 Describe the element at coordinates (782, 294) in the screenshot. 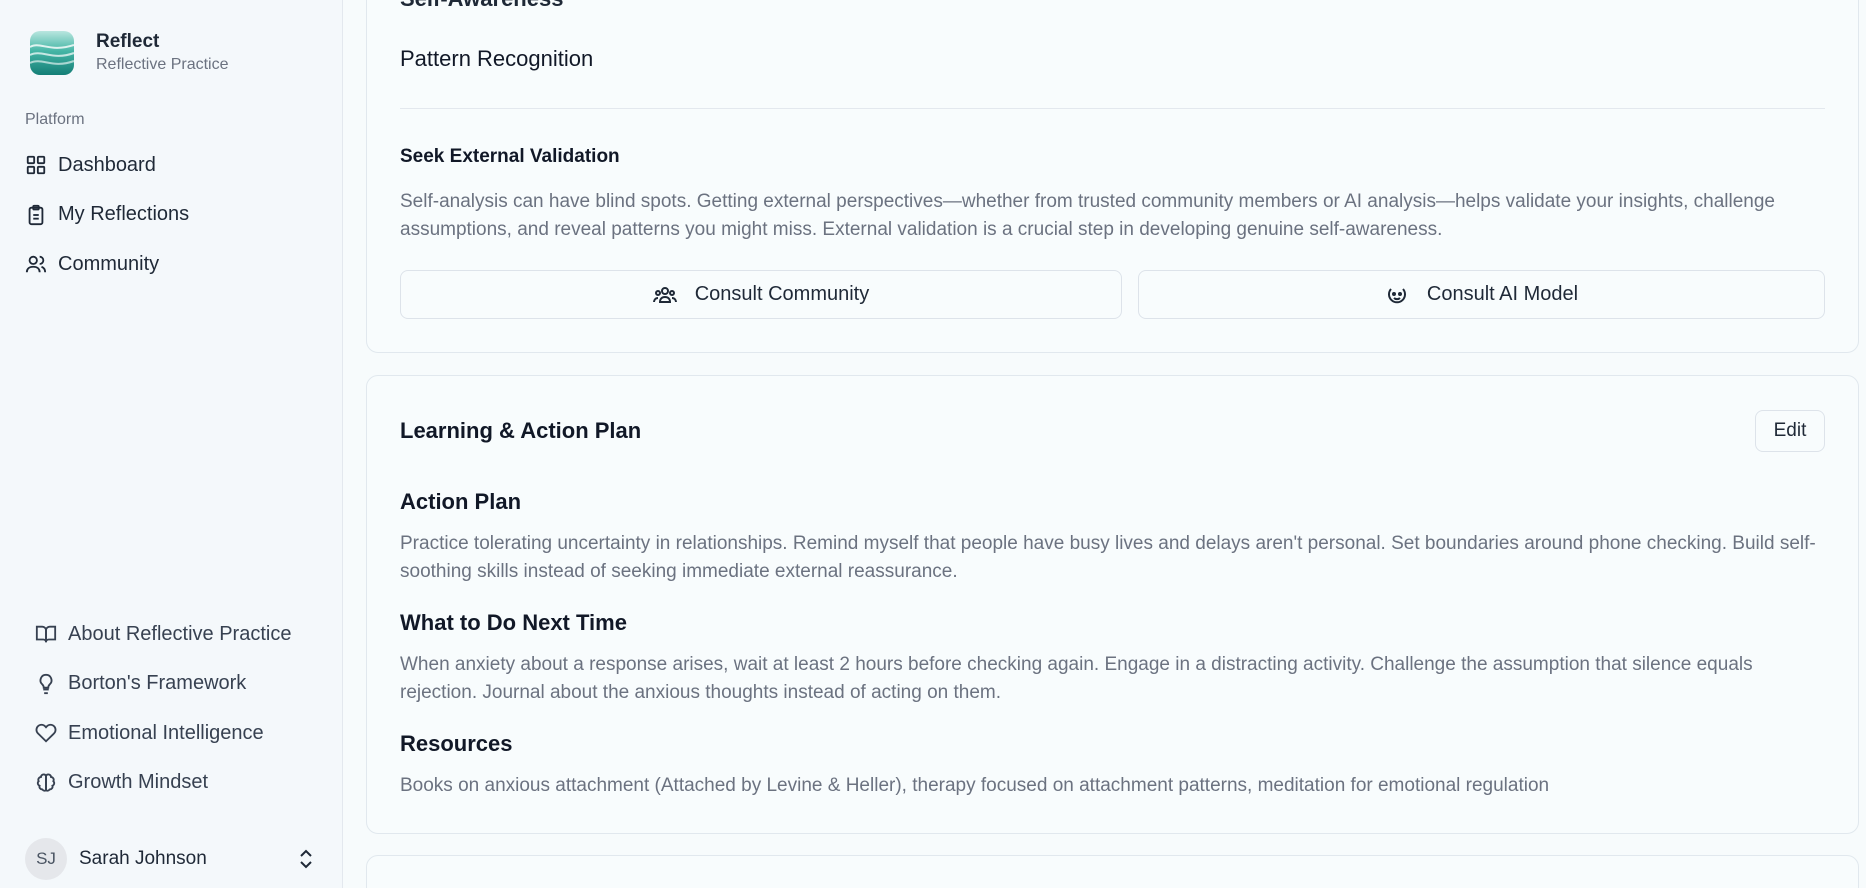

I see `consult-community-label: Consult Community` at that location.